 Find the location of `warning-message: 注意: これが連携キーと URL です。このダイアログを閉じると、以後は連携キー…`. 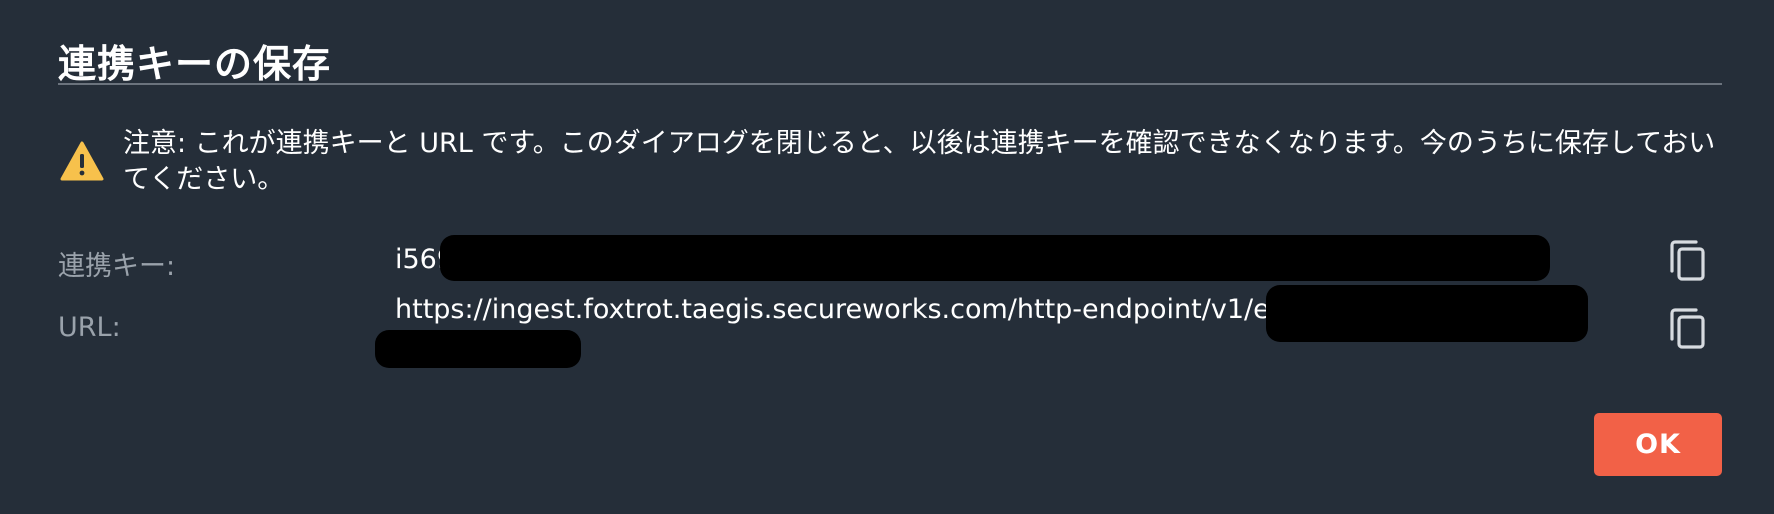

warning-message: 注意: これが連携キーと URL です。このダイアログを閉じると、以後は連携キー… is located at coordinates (919, 161).